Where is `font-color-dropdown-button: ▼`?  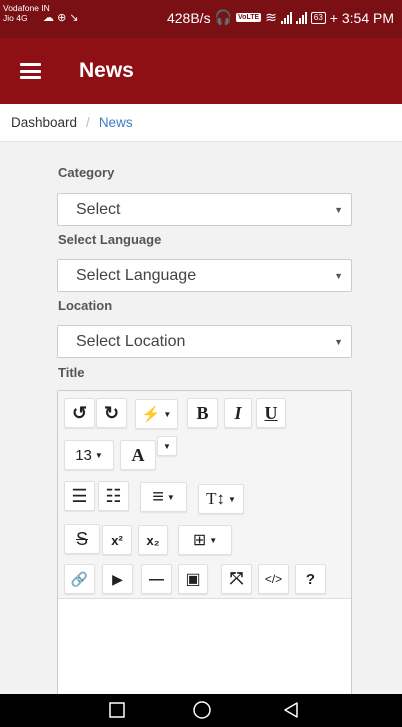
font-color-dropdown-button: ▼ is located at coordinates (167, 446).